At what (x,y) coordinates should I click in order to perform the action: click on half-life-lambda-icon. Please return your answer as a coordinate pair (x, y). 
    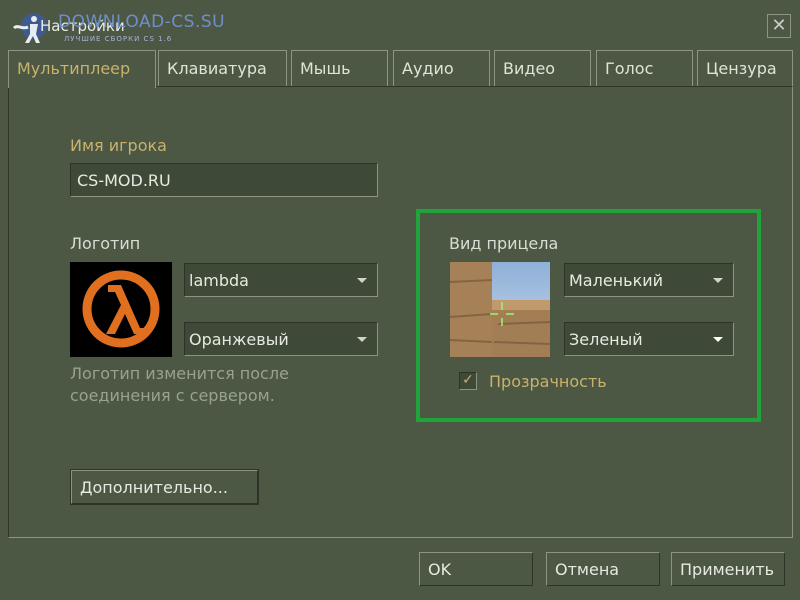
    Looking at the image, I should click on (121, 309).